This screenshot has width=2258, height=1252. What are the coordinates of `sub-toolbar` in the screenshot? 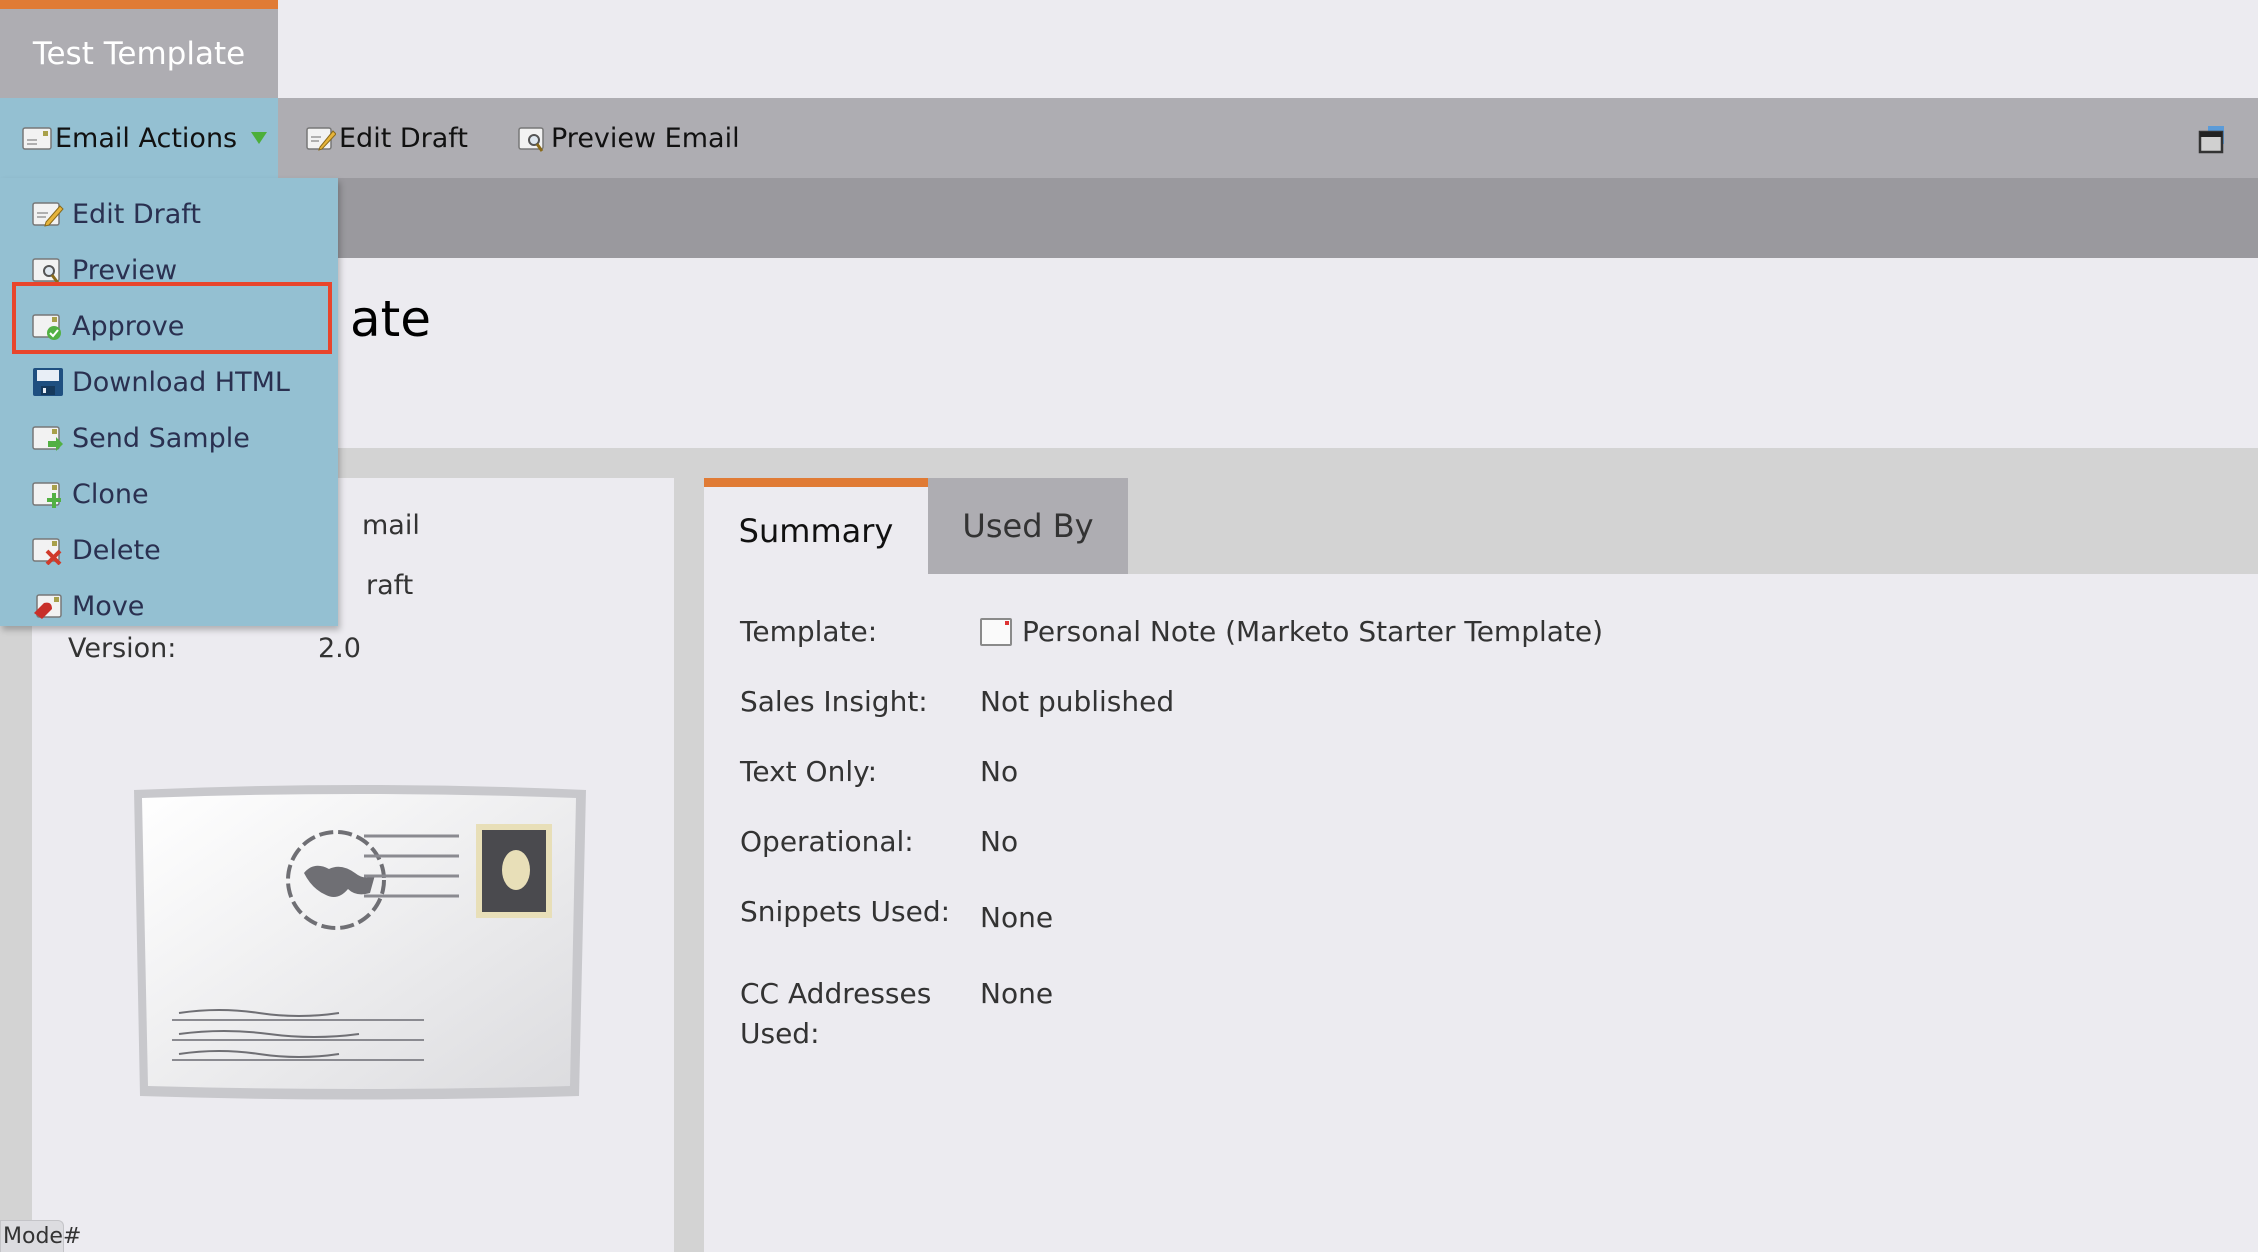 It's located at (1129, 218).